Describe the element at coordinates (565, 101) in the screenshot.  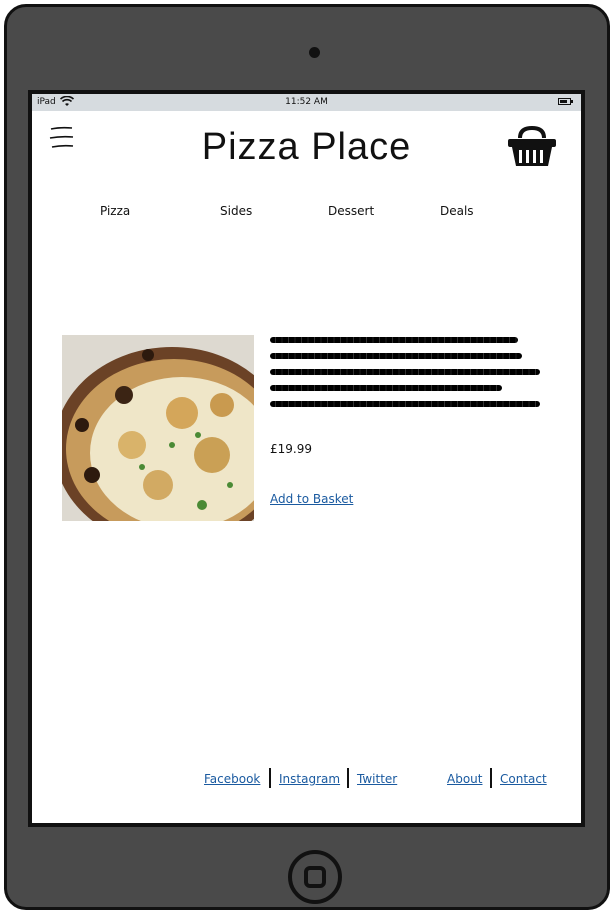
I see `battery-icon` at that location.